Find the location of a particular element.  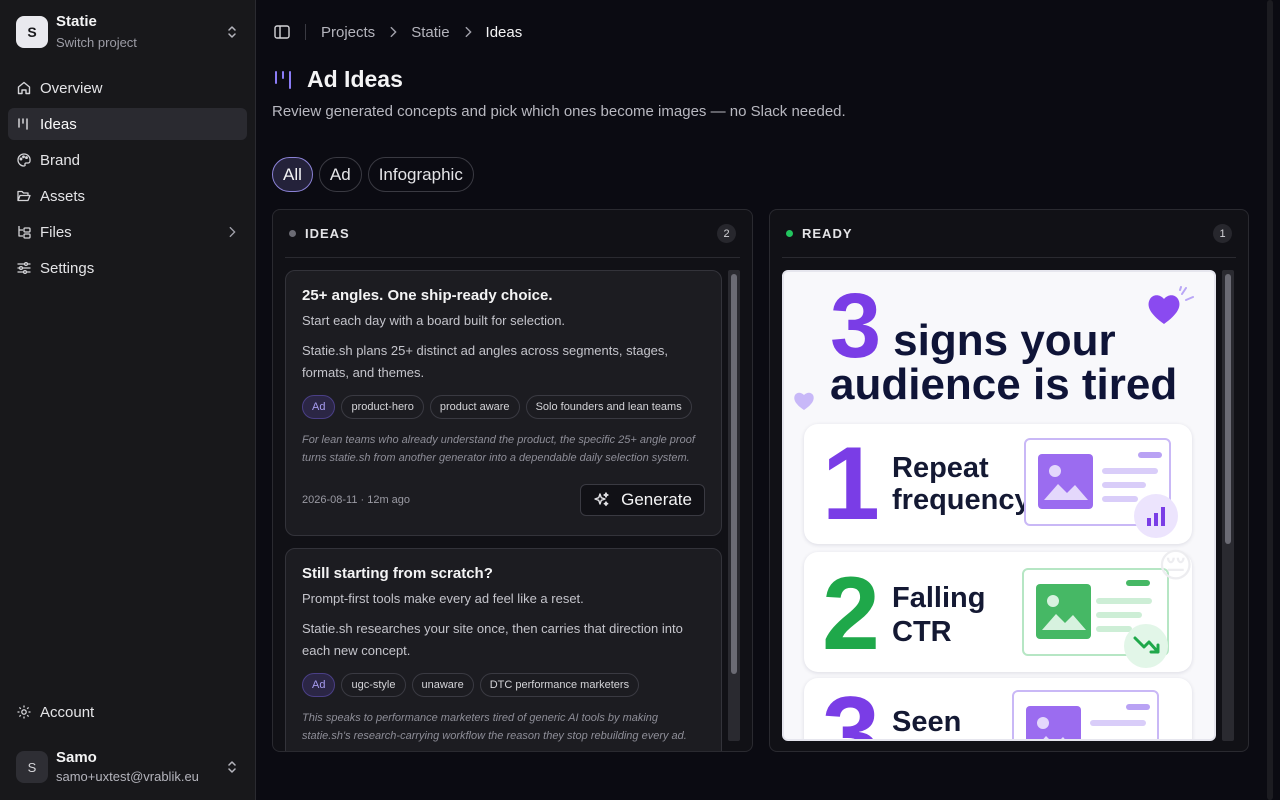

filter-infographic: Infographic is located at coordinates (420, 174).